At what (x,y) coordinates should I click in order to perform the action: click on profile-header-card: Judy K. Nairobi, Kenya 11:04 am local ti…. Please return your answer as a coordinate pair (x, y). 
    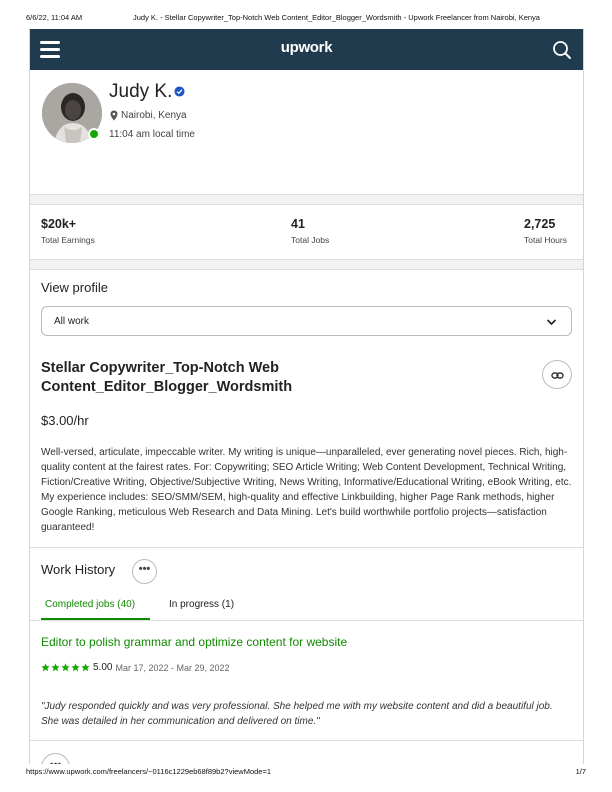
    Looking at the image, I should click on (306, 132).